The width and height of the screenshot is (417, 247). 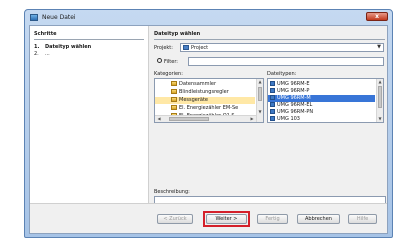 I want to click on step-label: Dateityp wählen, so click(x=68, y=47).